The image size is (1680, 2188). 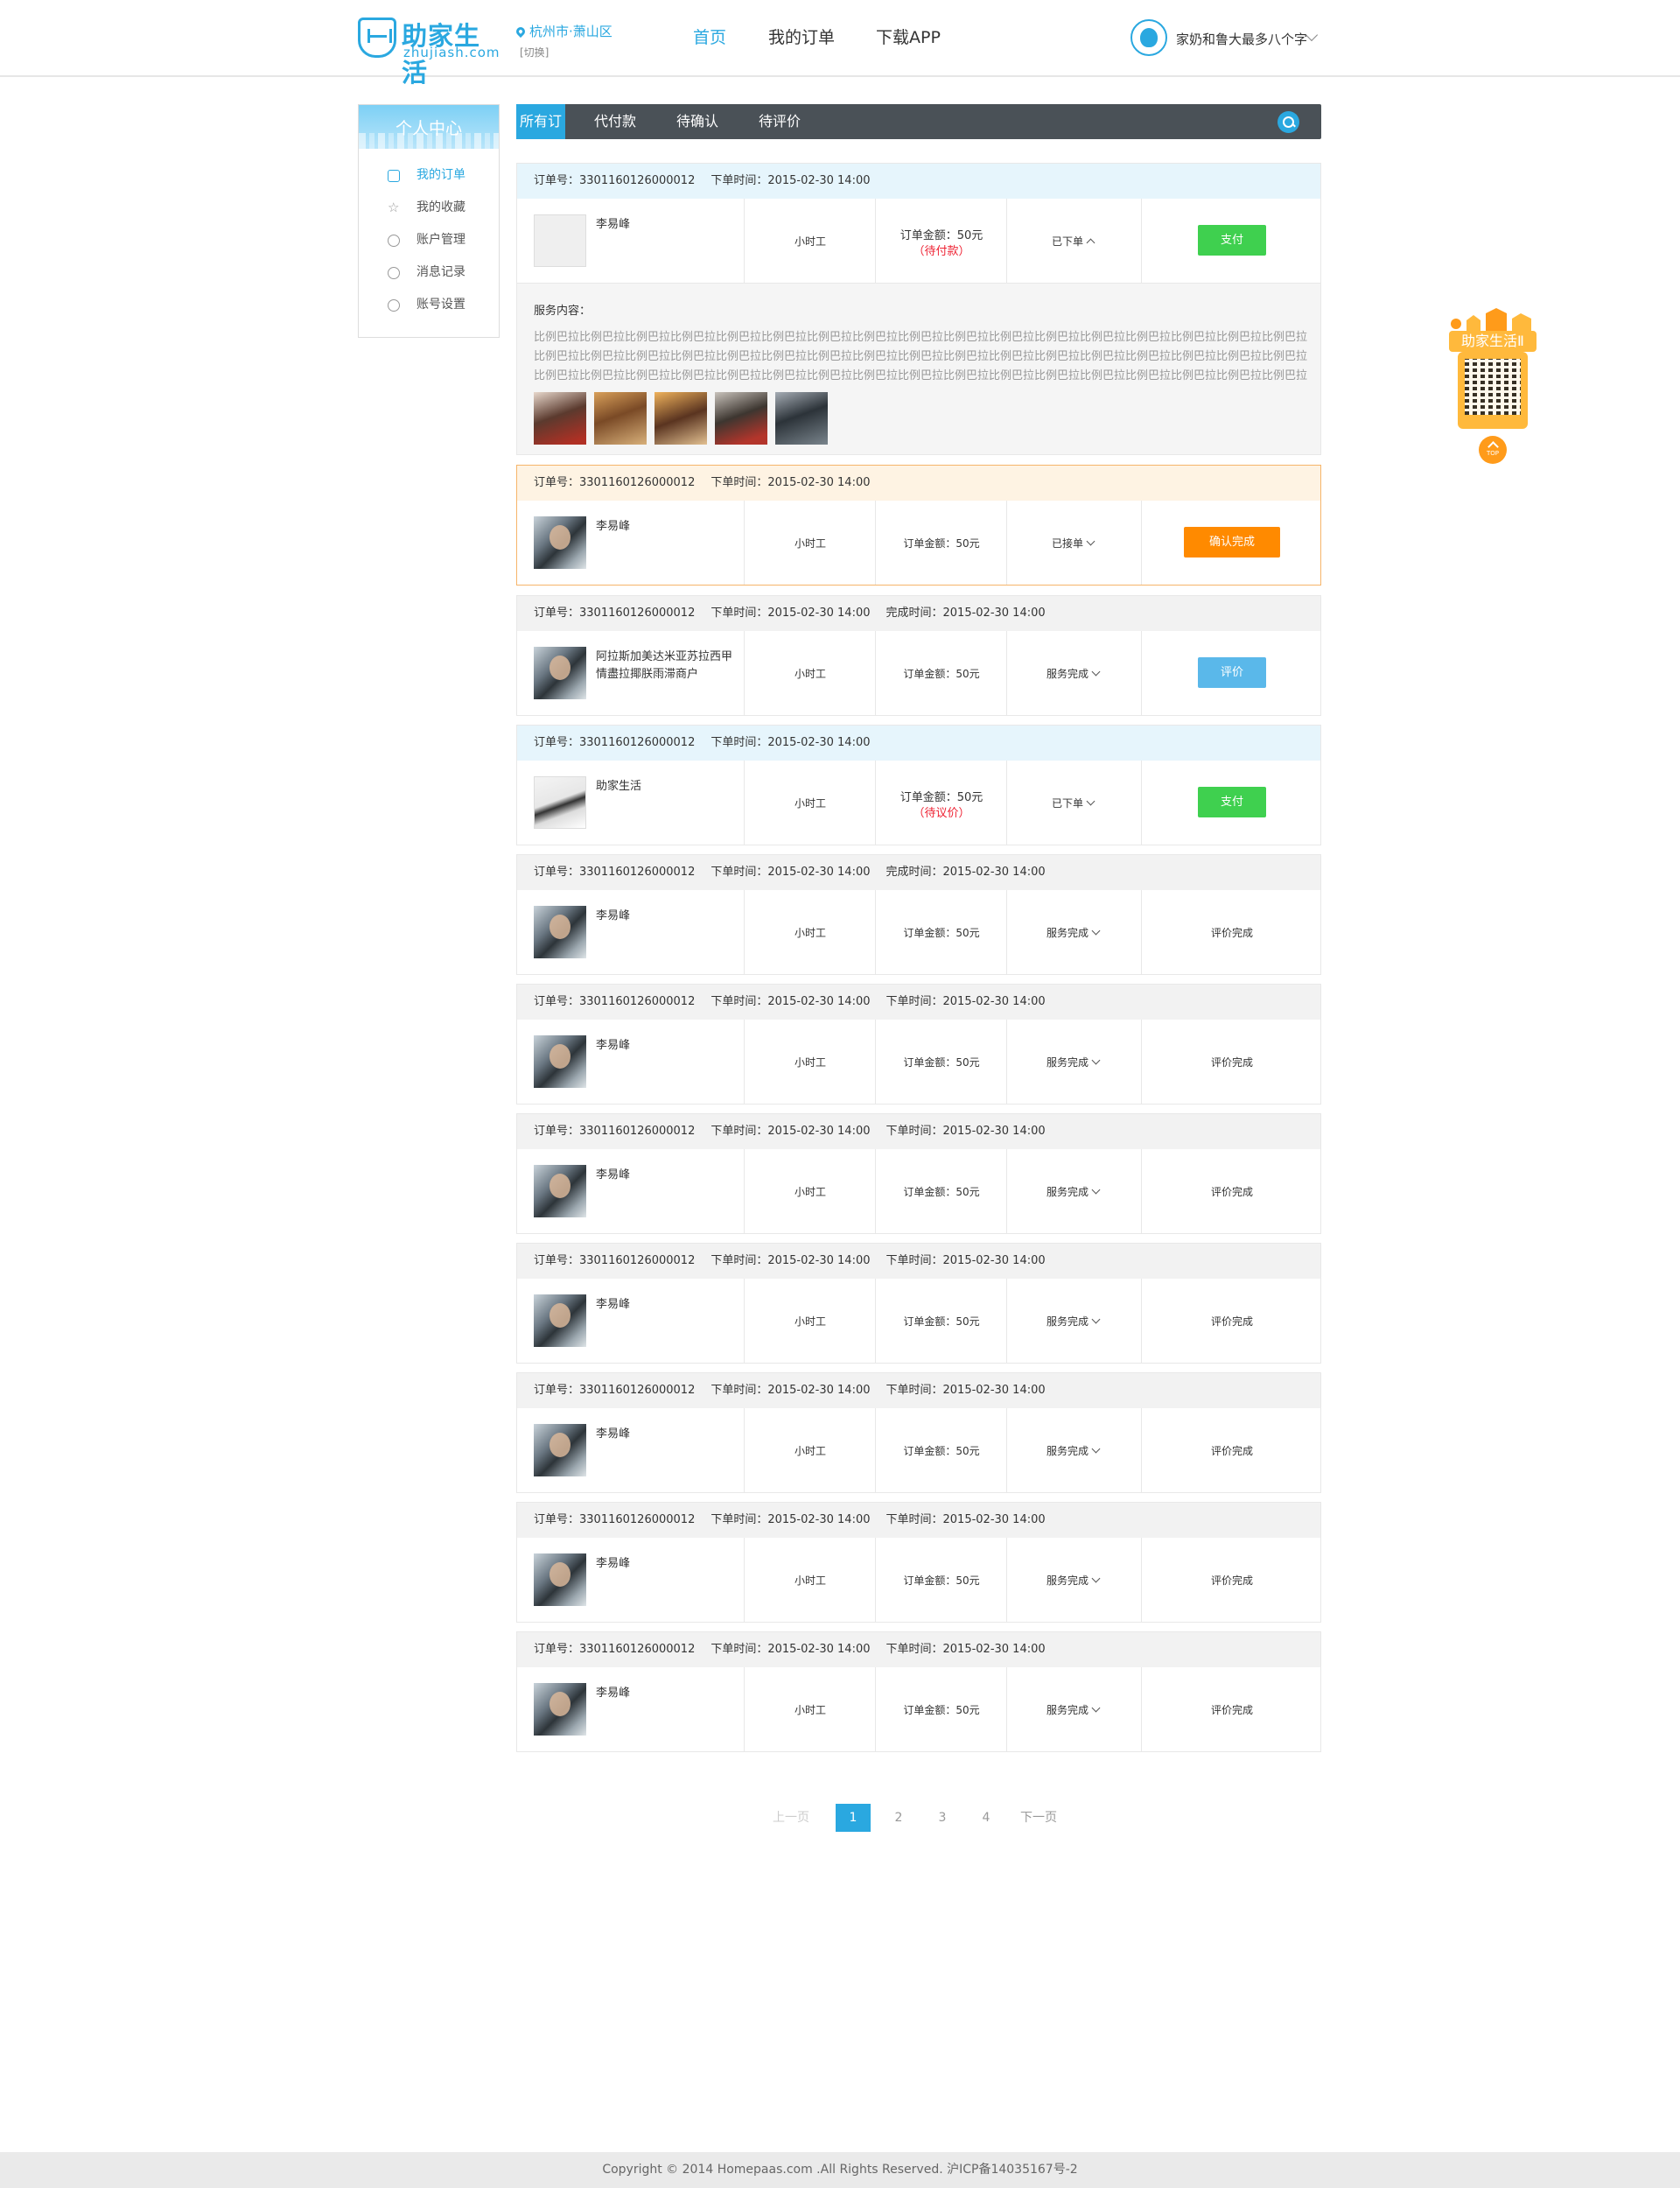 I want to click on tab-pending-review: 待评价, so click(x=780, y=122).